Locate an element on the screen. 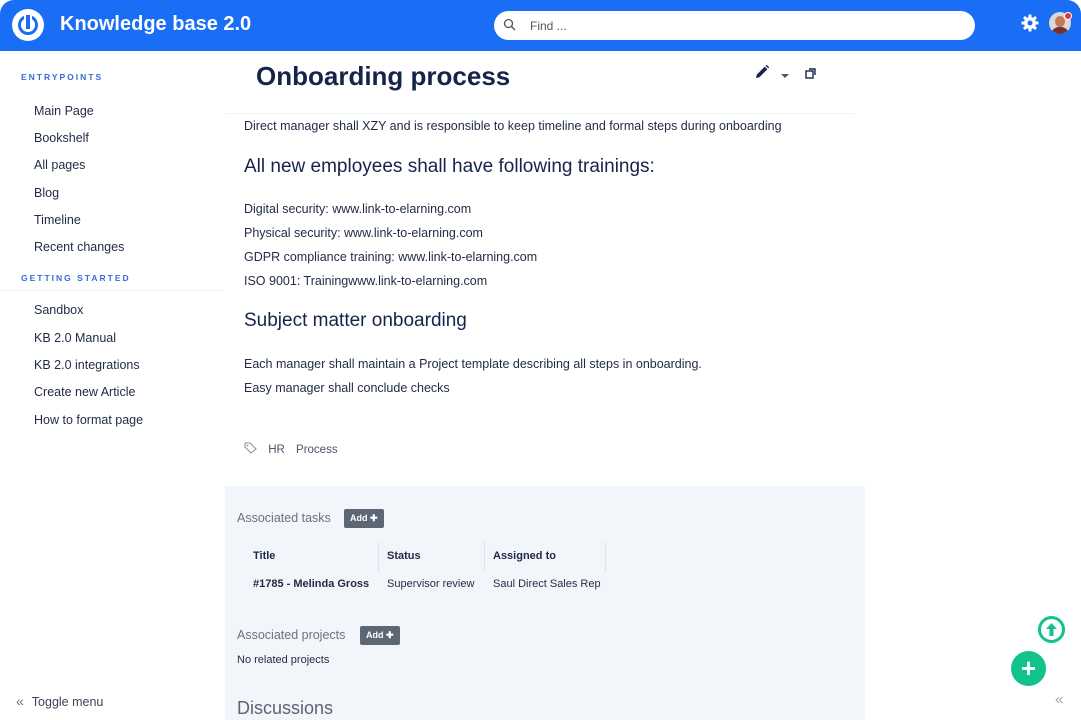 The width and height of the screenshot is (1081, 720). scroll-to-top-button is located at coordinates (1051, 629).